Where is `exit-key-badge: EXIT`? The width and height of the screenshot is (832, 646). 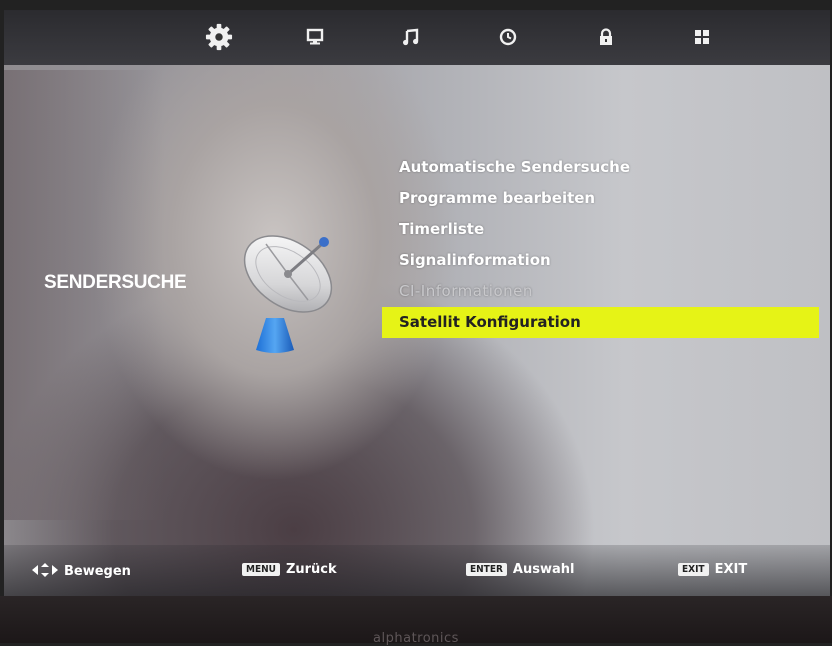 exit-key-badge: EXIT is located at coordinates (693, 569).